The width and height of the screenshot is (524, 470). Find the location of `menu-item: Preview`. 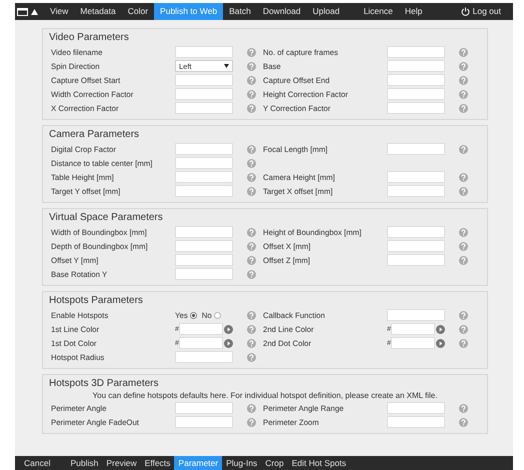

menu-item: Preview is located at coordinates (121, 463).